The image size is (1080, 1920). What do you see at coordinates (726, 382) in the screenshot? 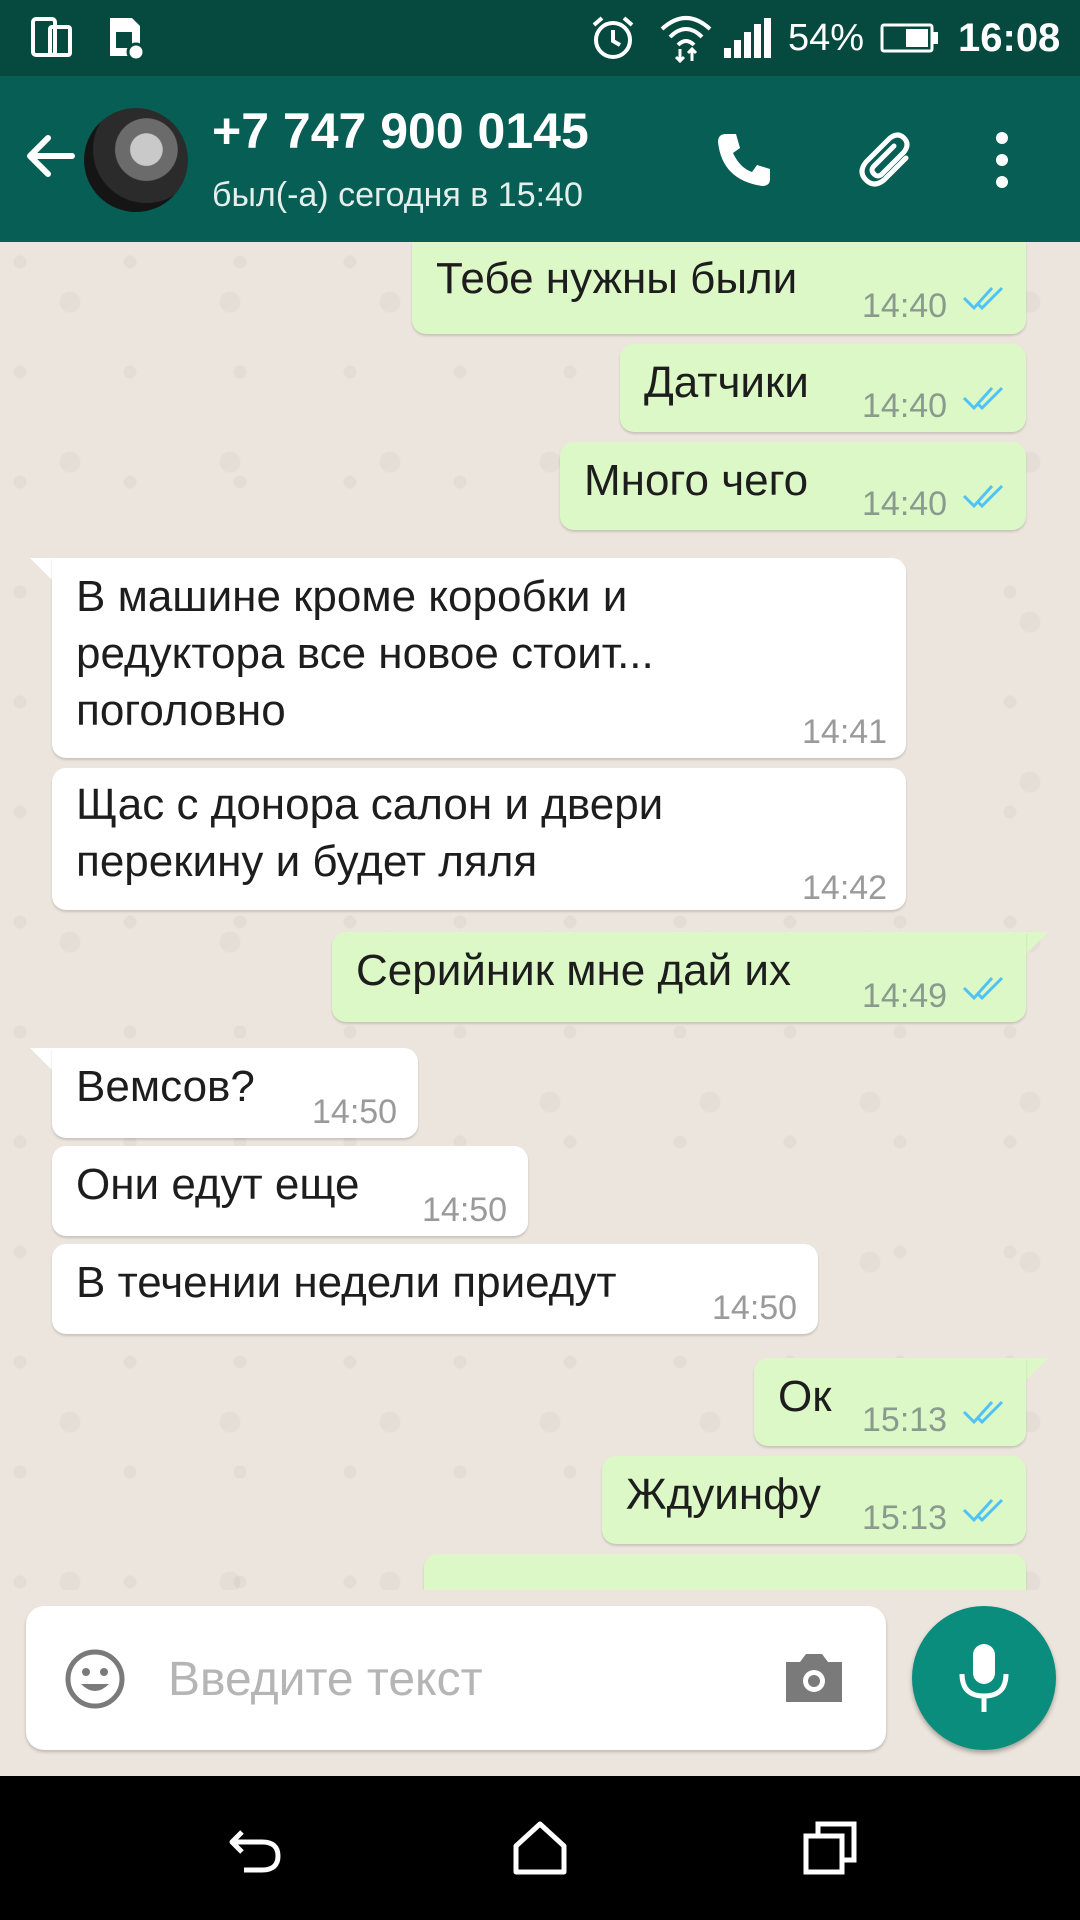
I see `message-text: Датчики` at bounding box center [726, 382].